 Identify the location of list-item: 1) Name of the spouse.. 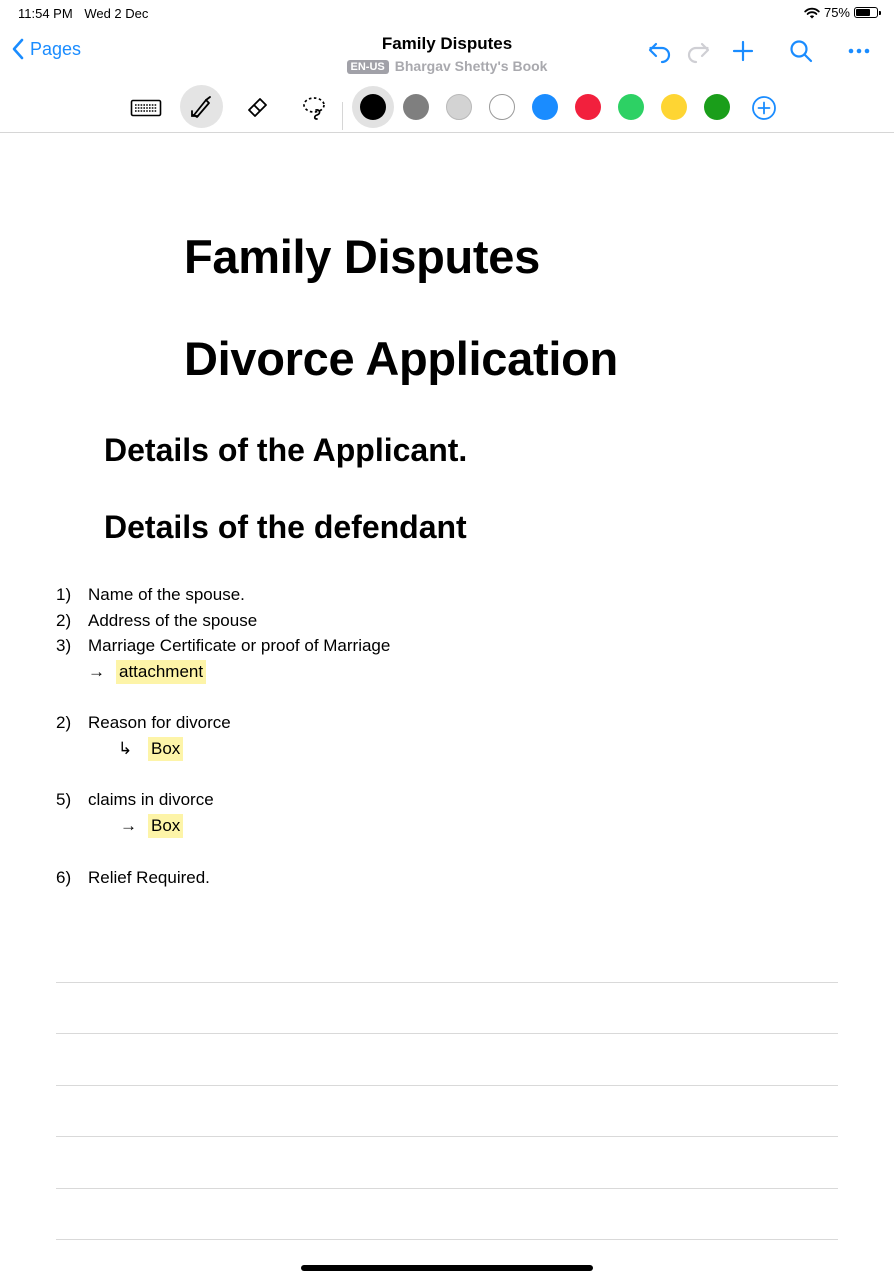
(150, 595).